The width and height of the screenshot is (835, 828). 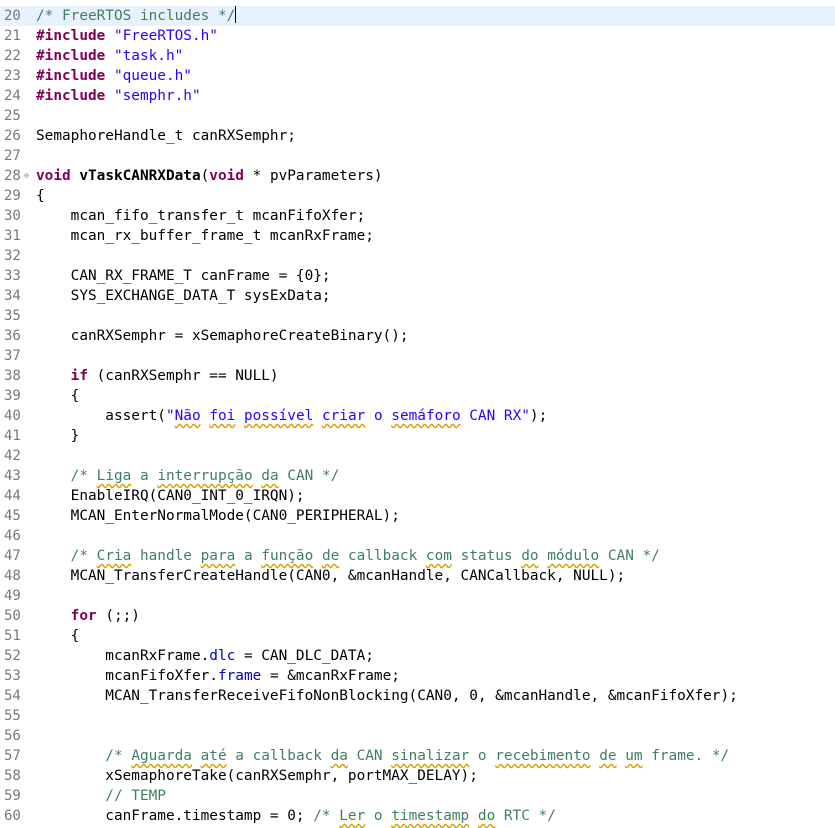 What do you see at coordinates (530, 556) in the screenshot?
I see `spelling-flagged-word: do` at bounding box center [530, 556].